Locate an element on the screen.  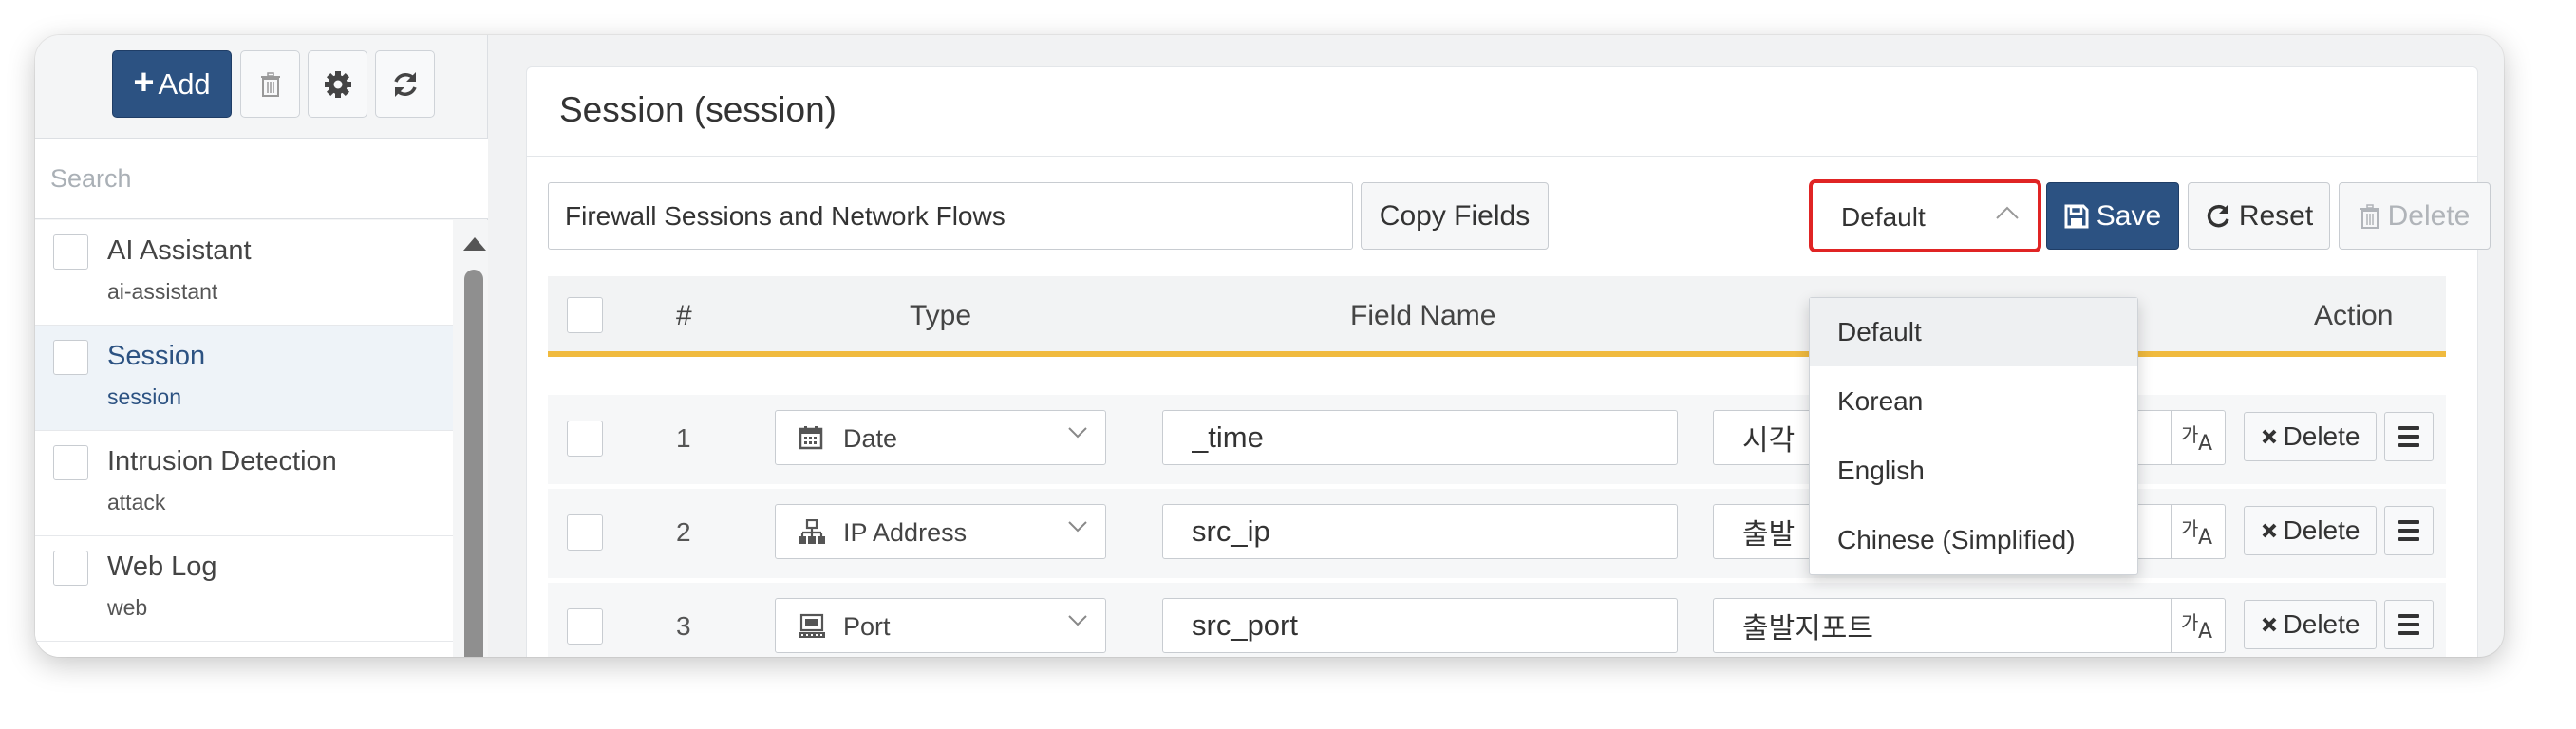
delete-button: Delete is located at coordinates (2415, 216).